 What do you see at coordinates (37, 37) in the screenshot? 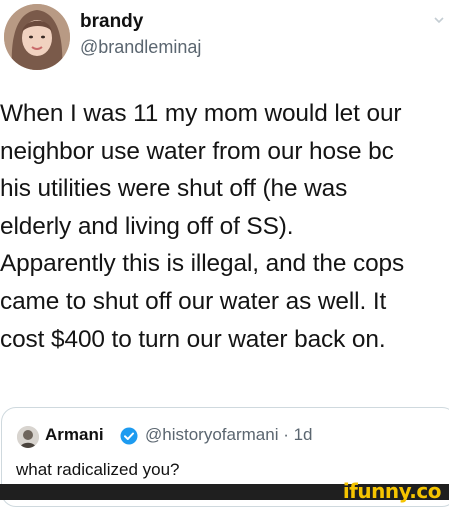
I see `author-avatar` at bounding box center [37, 37].